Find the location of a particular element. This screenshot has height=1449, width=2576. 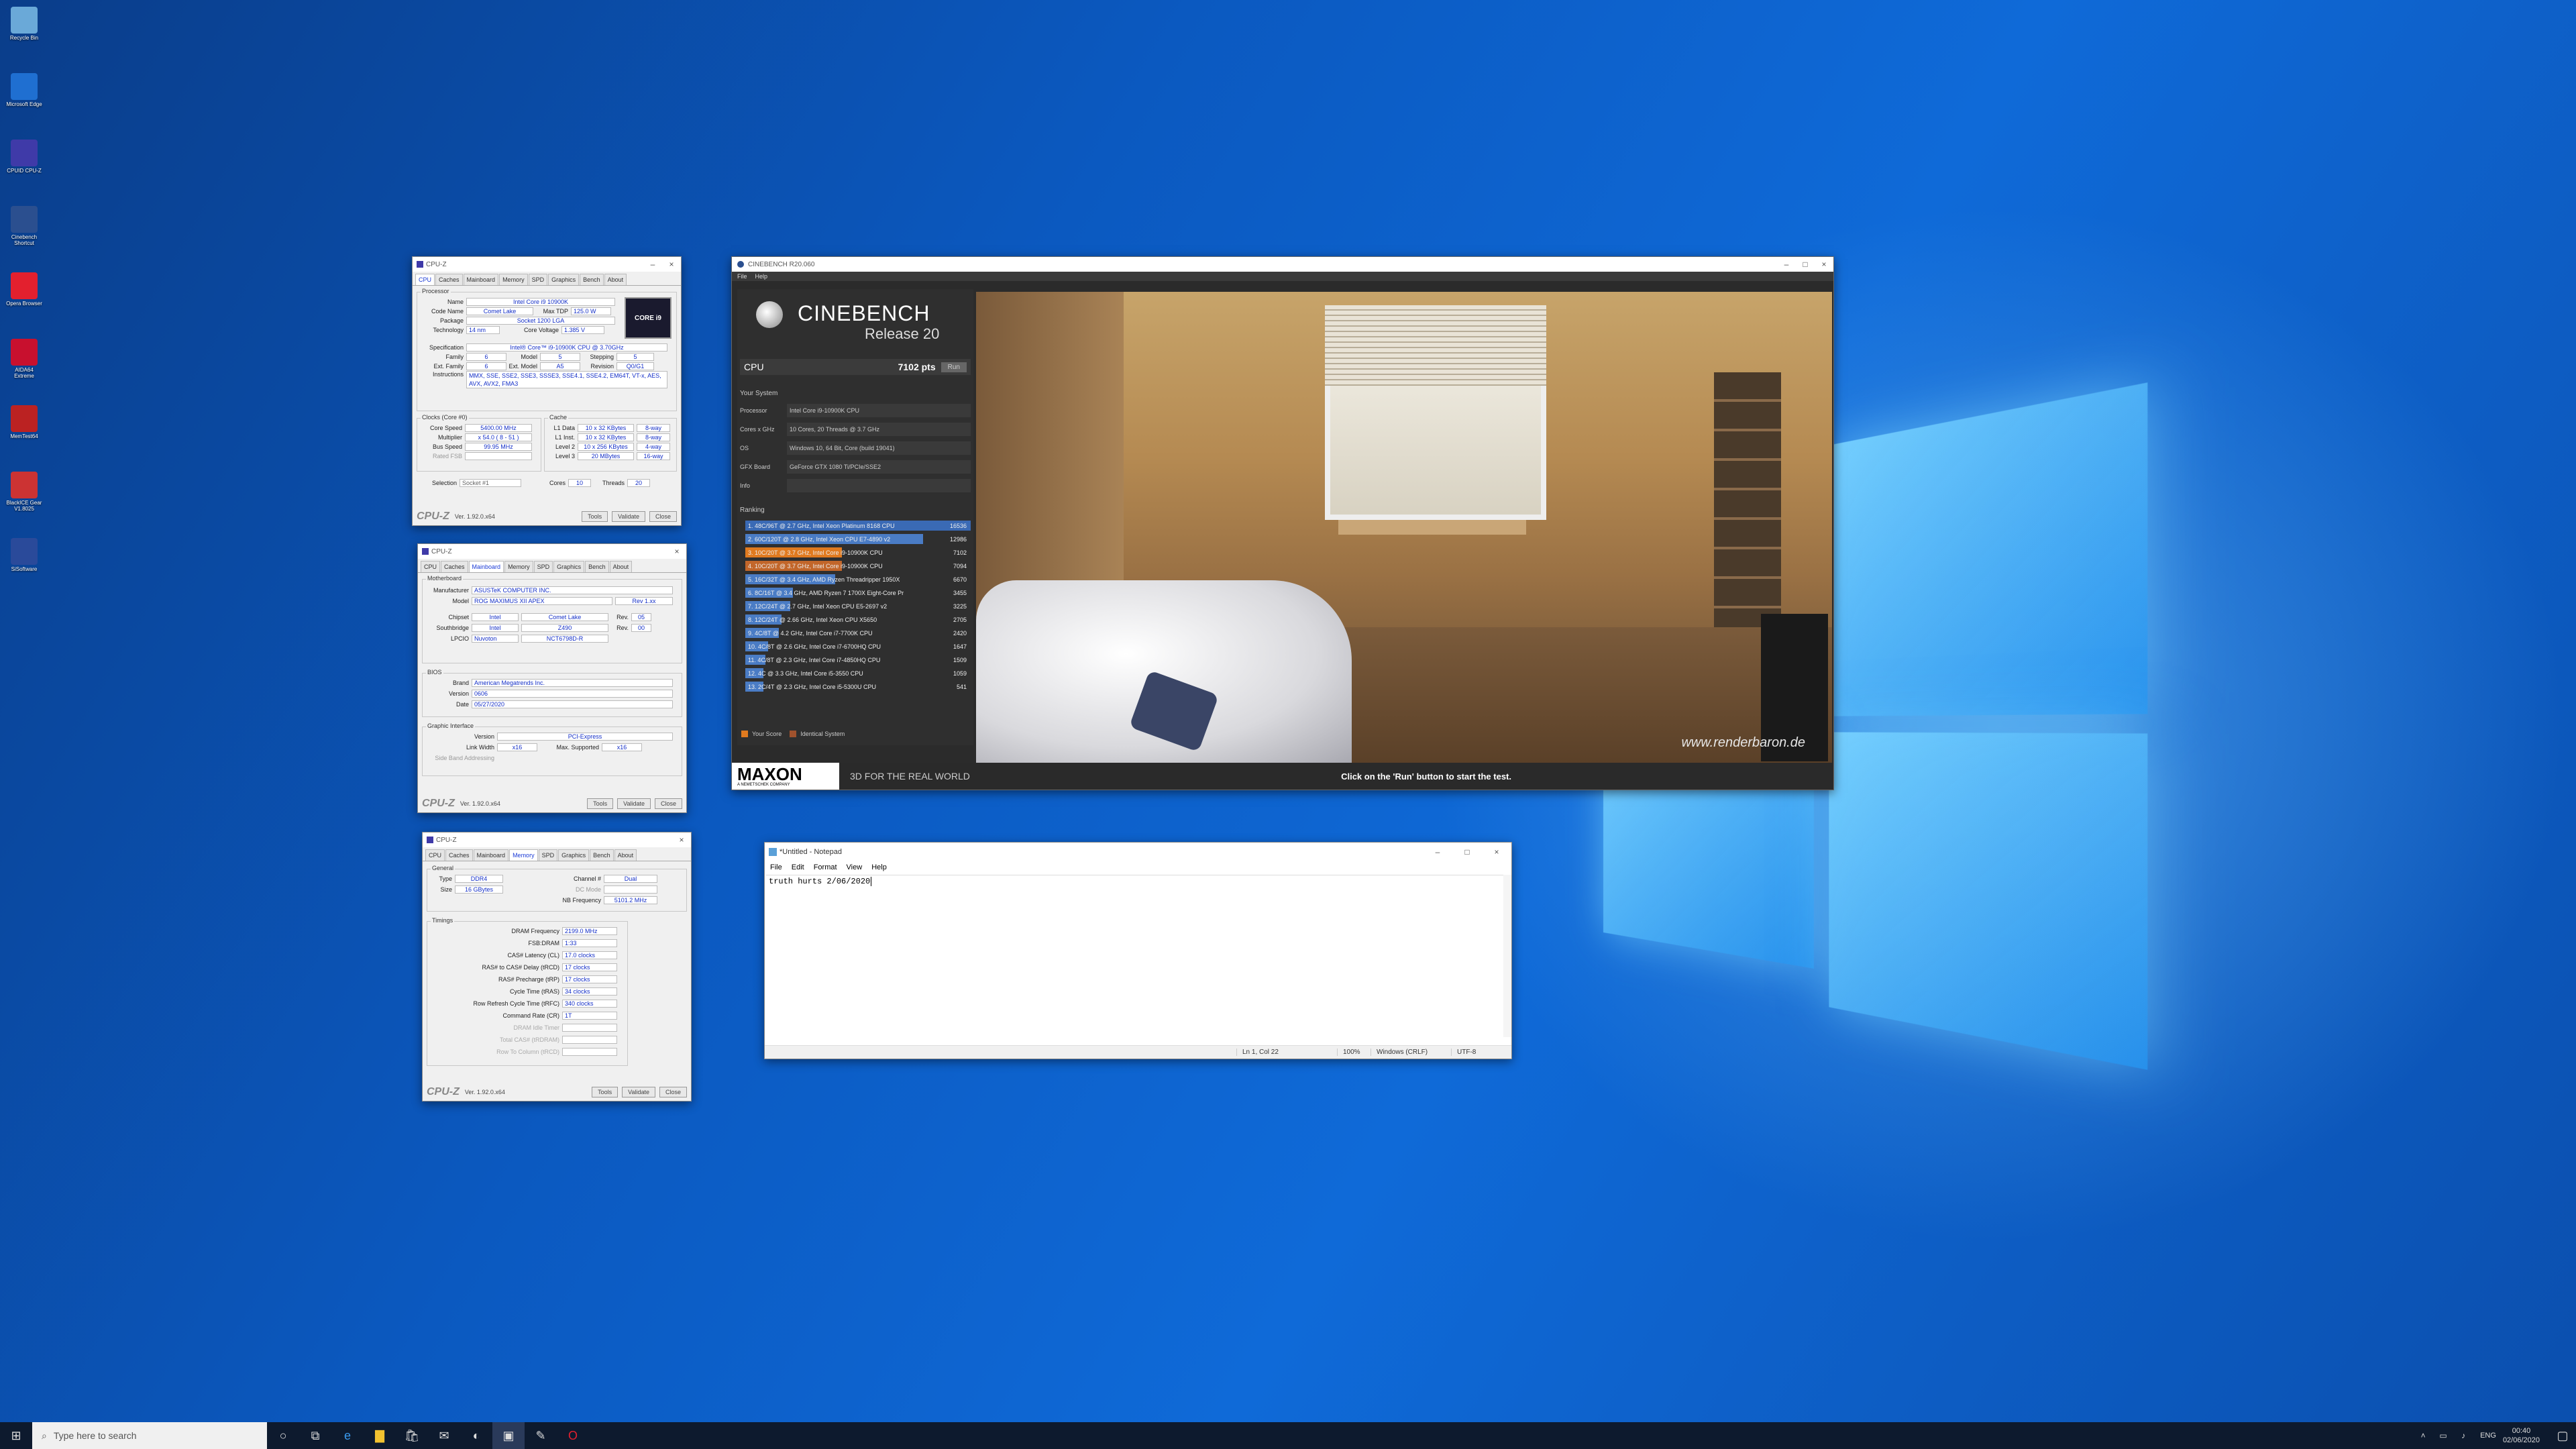

cortana-icon: ○ is located at coordinates (283, 1435).